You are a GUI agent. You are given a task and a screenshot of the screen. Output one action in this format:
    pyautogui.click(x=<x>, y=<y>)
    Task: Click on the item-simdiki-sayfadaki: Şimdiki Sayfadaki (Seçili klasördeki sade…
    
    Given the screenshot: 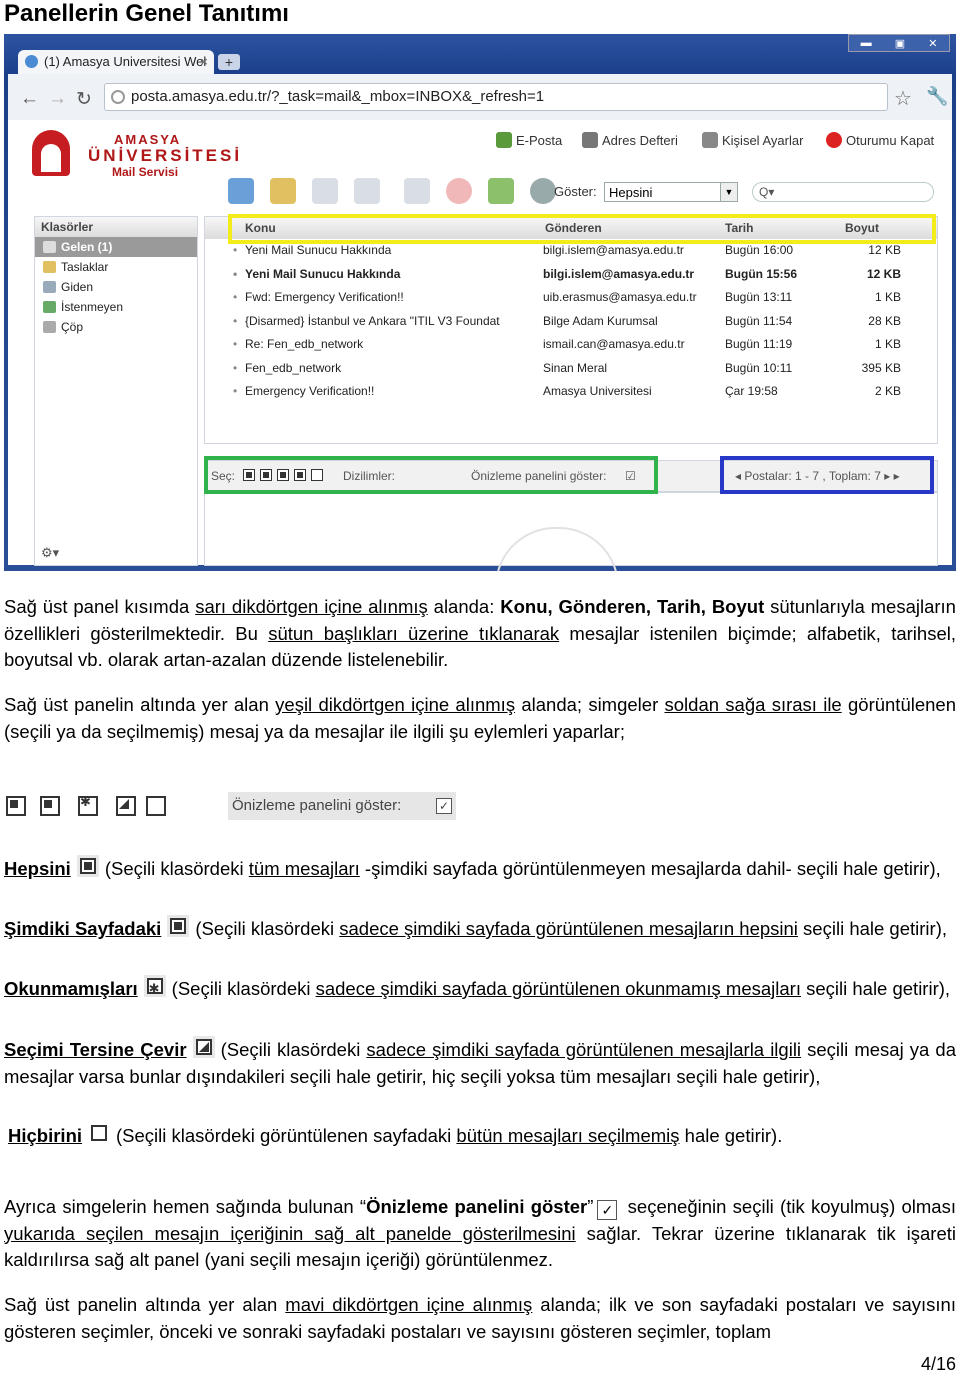 What is the action you would take?
    pyautogui.click(x=480, y=929)
    